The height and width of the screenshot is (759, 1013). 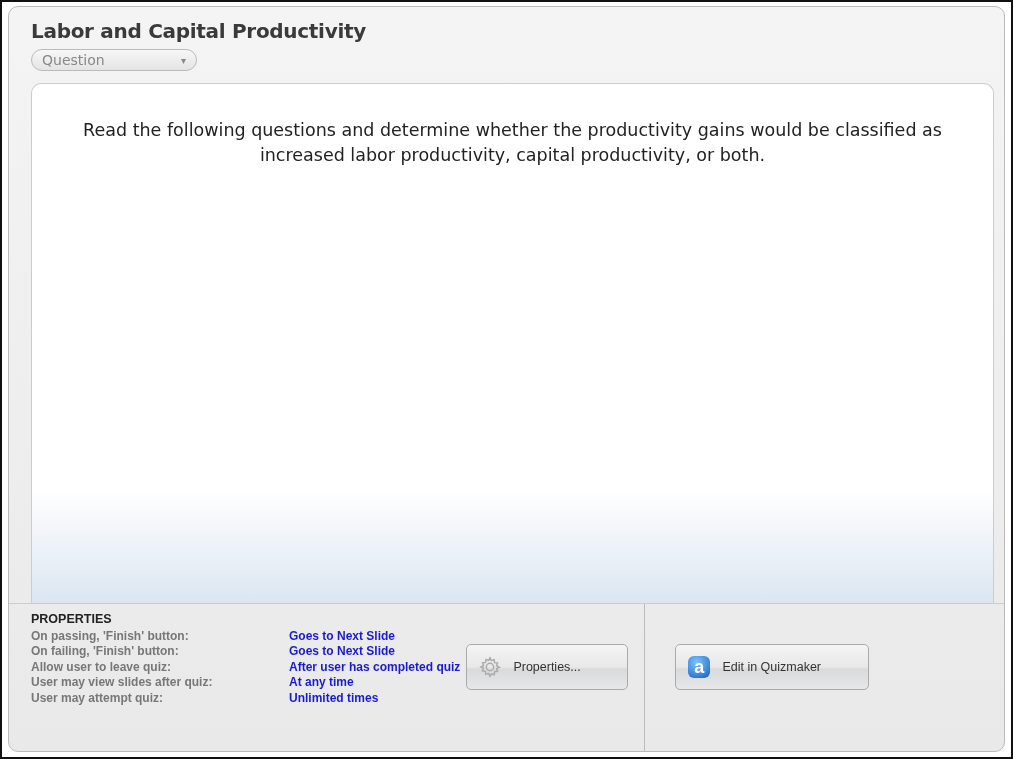 I want to click on property-value: At any time, so click(x=322, y=683).